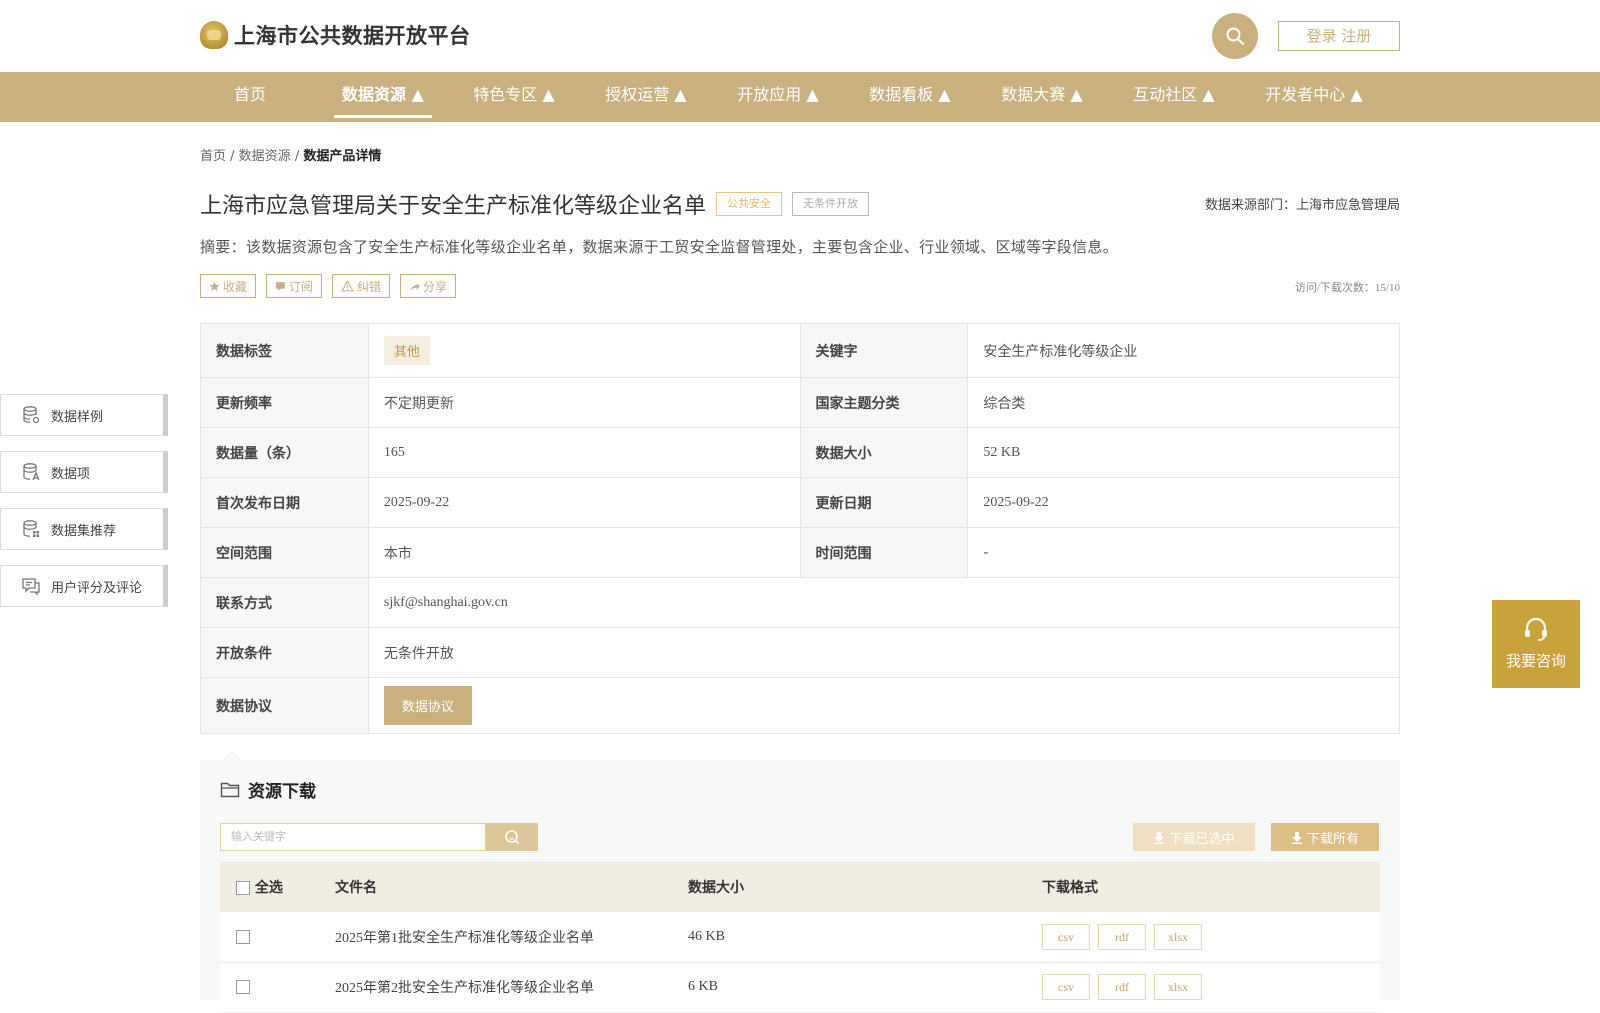  Describe the element at coordinates (1325, 837) in the screenshot. I see `download-all-button: 下载所有` at that location.